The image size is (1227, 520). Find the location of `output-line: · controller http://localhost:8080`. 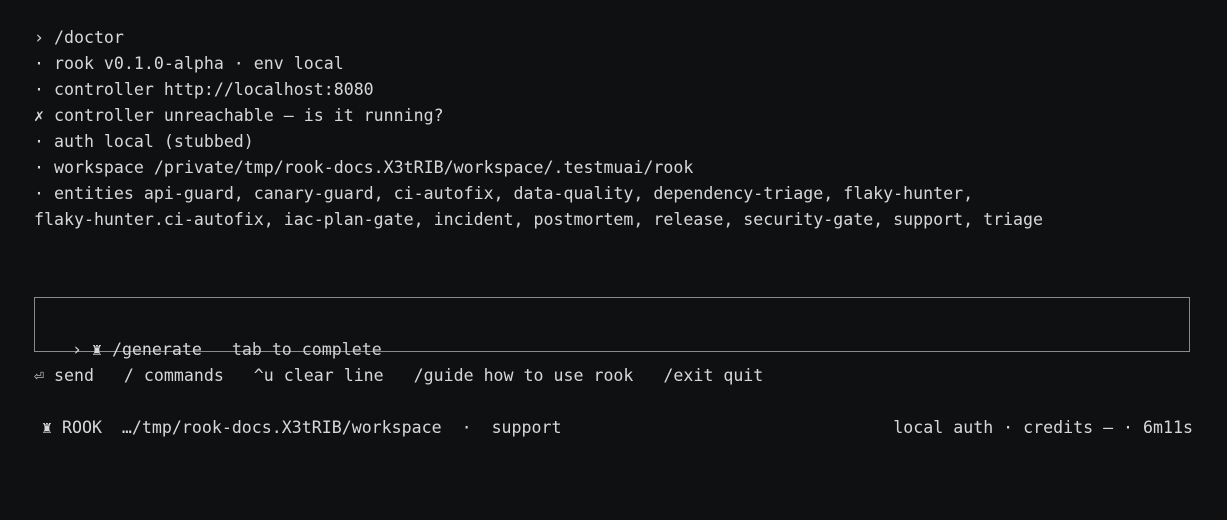

output-line: · controller http://localhost:8080 is located at coordinates (204, 89).